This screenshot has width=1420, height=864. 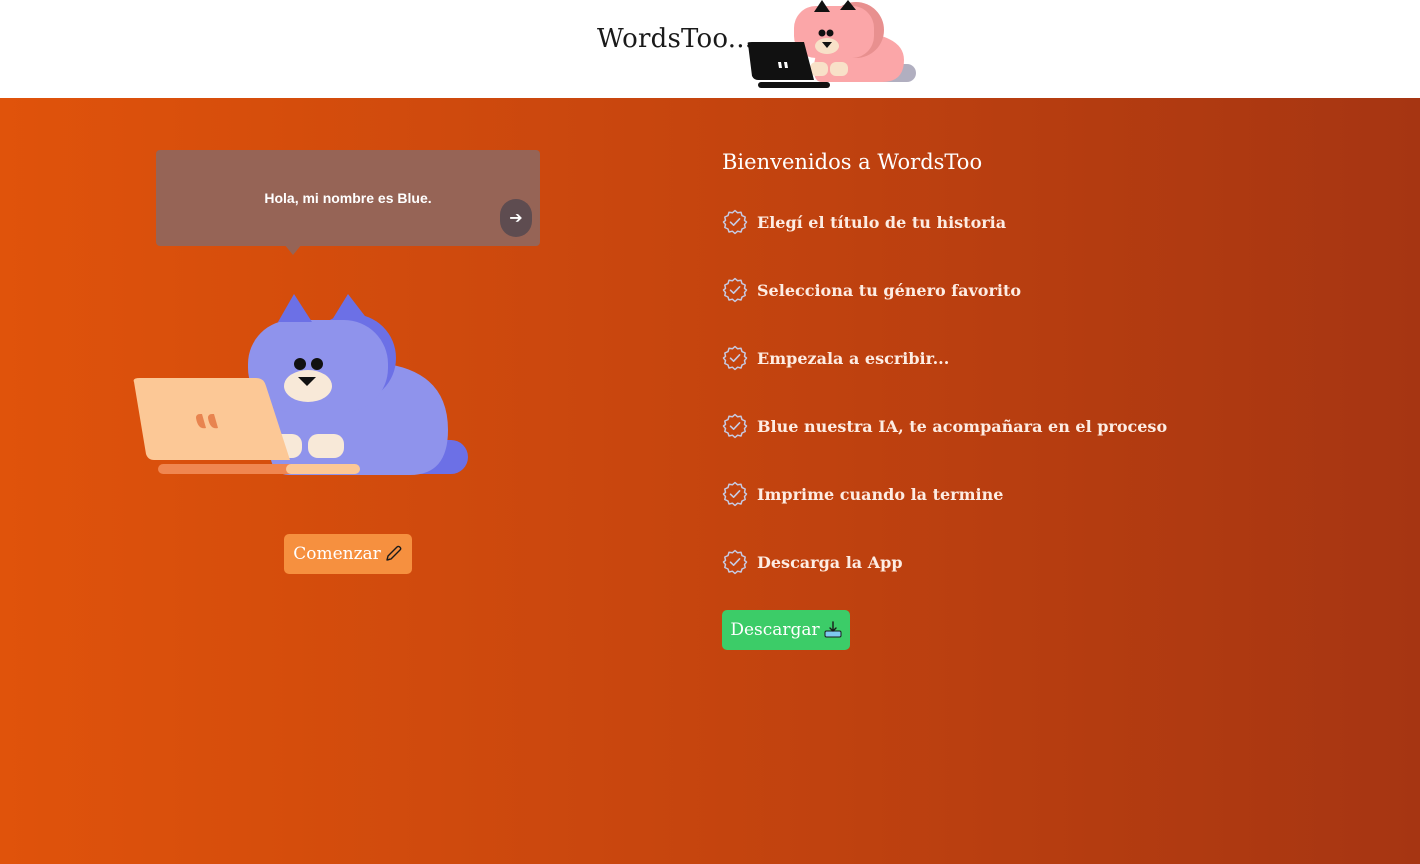 What do you see at coordinates (775, 630) in the screenshot?
I see `download-button-label: Descargar` at bounding box center [775, 630].